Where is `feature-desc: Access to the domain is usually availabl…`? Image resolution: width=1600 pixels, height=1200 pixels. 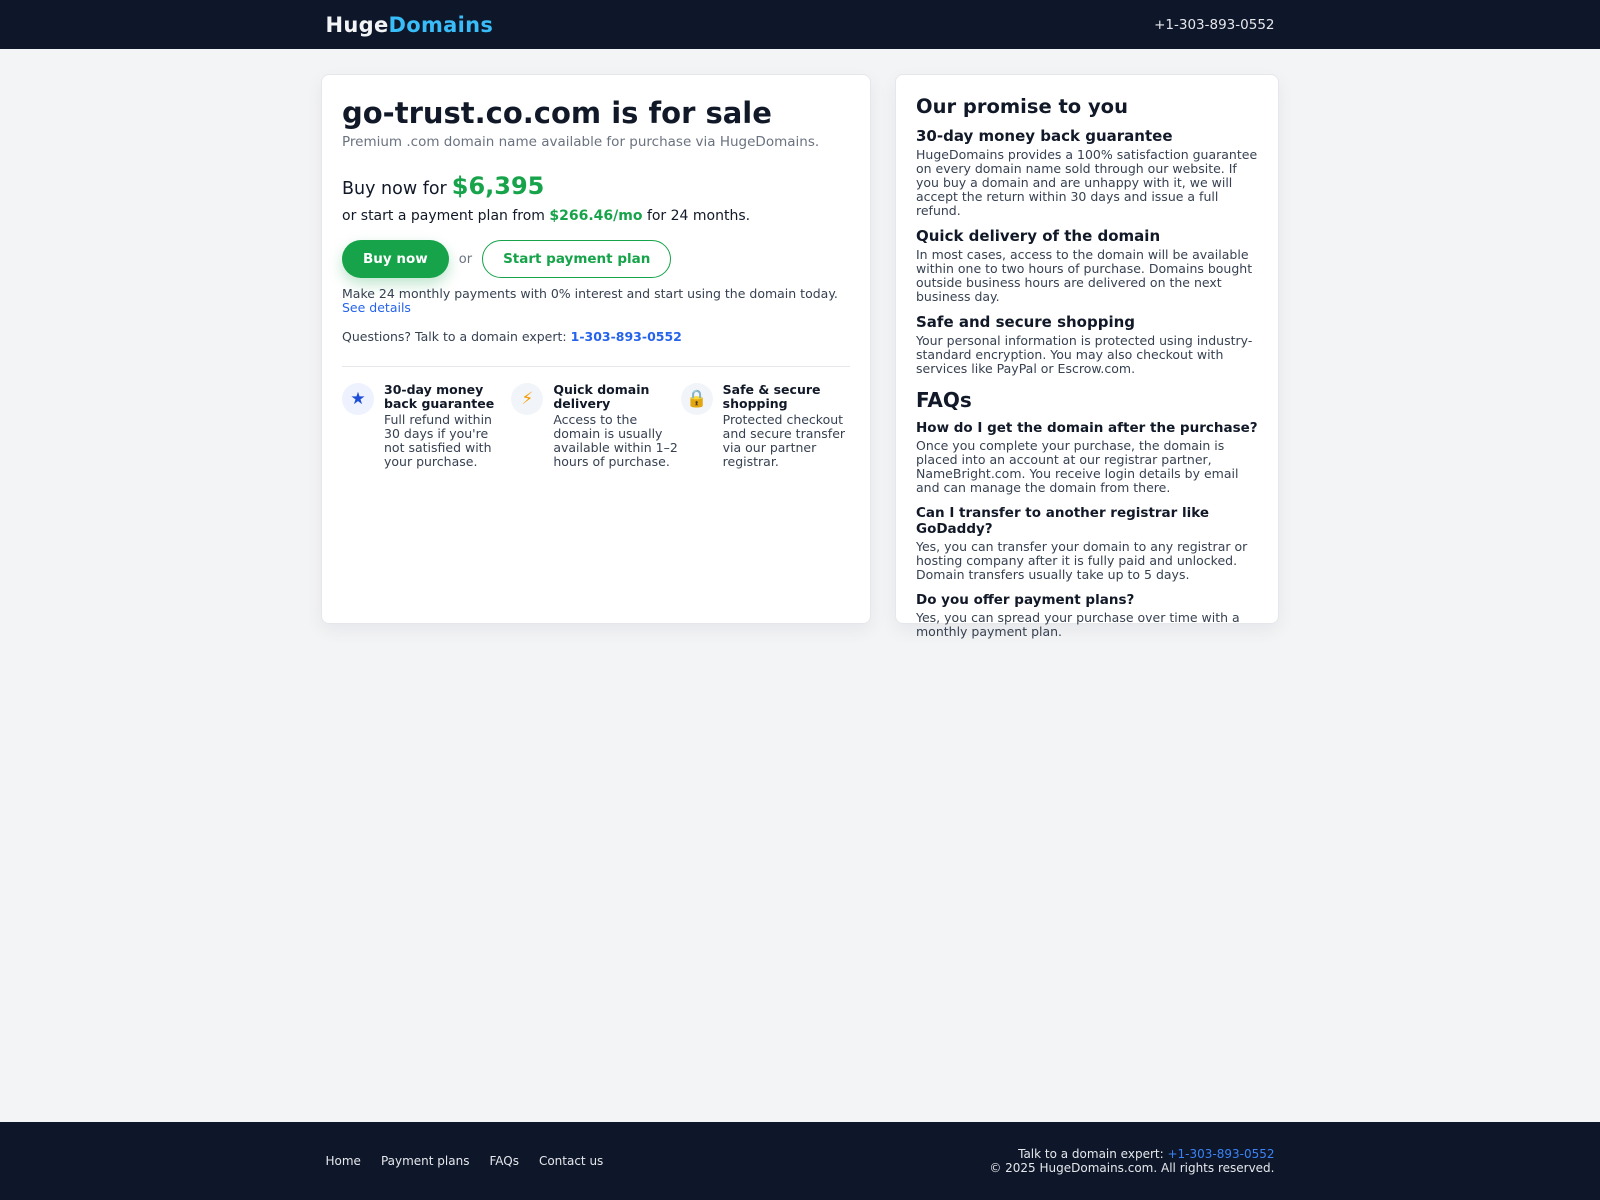
feature-desc: Access to the domain is usually availabl… is located at coordinates (615, 441).